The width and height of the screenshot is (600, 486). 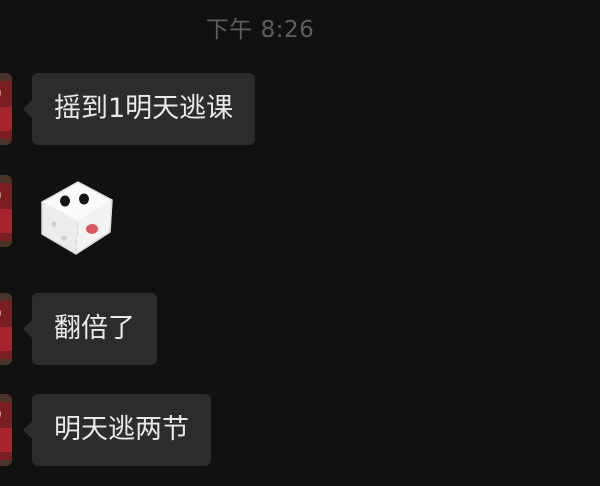 What do you see at coordinates (94, 328) in the screenshot?
I see `message-text: 翻倍了` at bounding box center [94, 328].